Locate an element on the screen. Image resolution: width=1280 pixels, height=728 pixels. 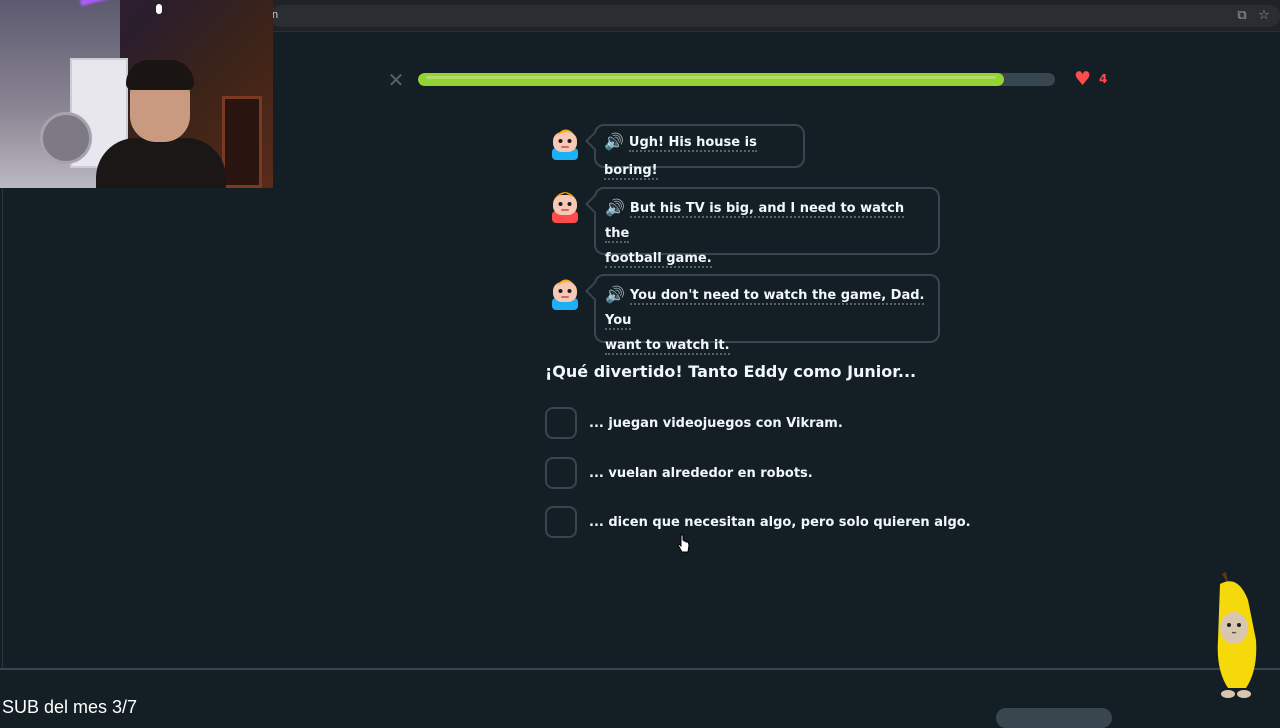
address-bar is located at coordinates (775, 16).